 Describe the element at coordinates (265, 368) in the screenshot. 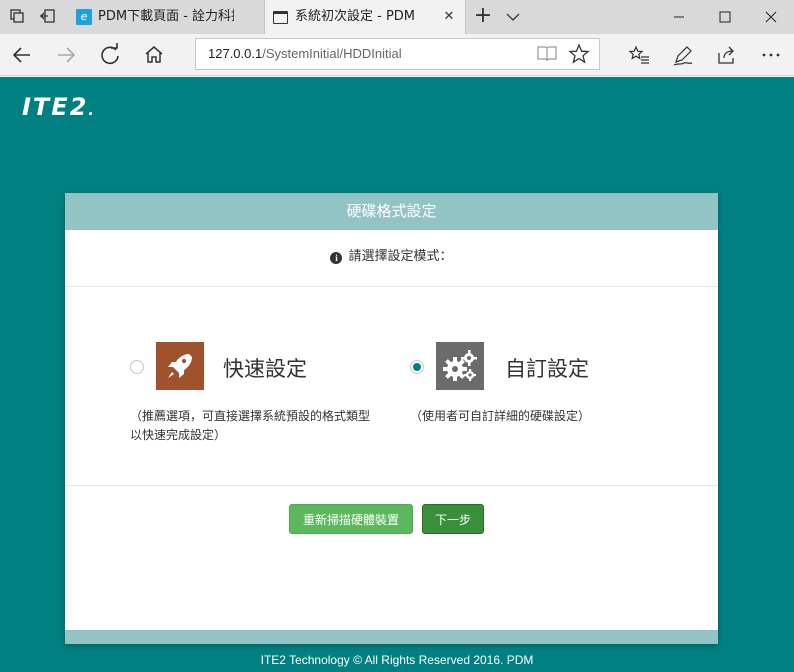

I see `quick-setup-label: 快速設定` at that location.